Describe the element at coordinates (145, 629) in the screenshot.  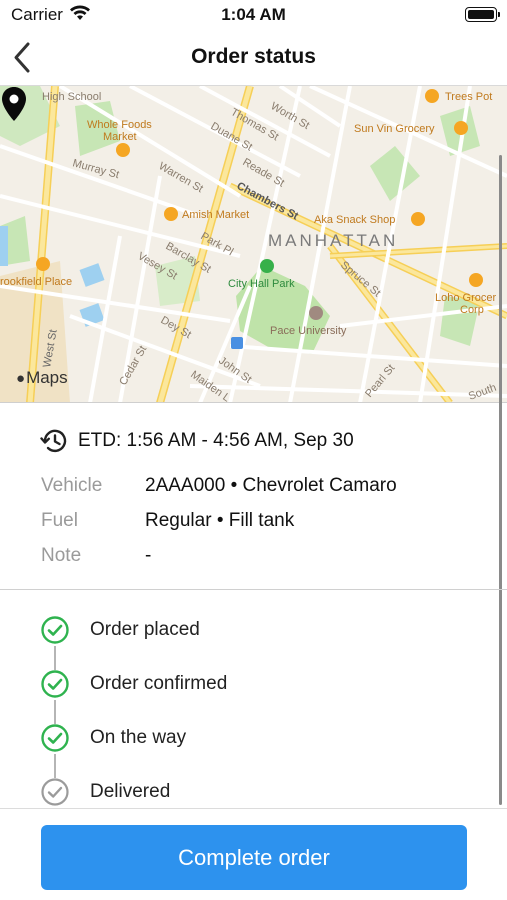
I see `timeline-step-label: Order placed` at that location.